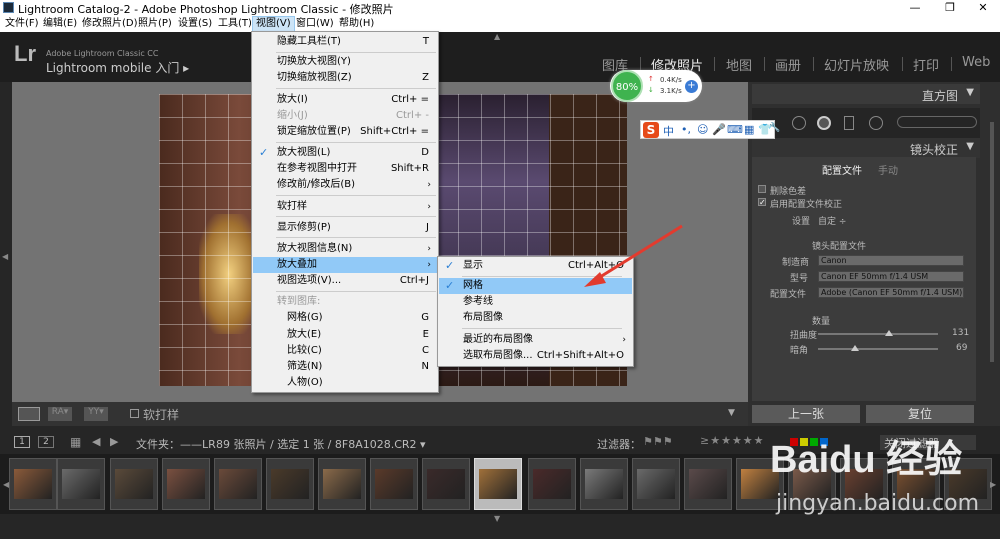 This screenshot has width=1000, height=539. What do you see at coordinates (983, 8) in the screenshot?
I see `close-button: ✕` at bounding box center [983, 8].